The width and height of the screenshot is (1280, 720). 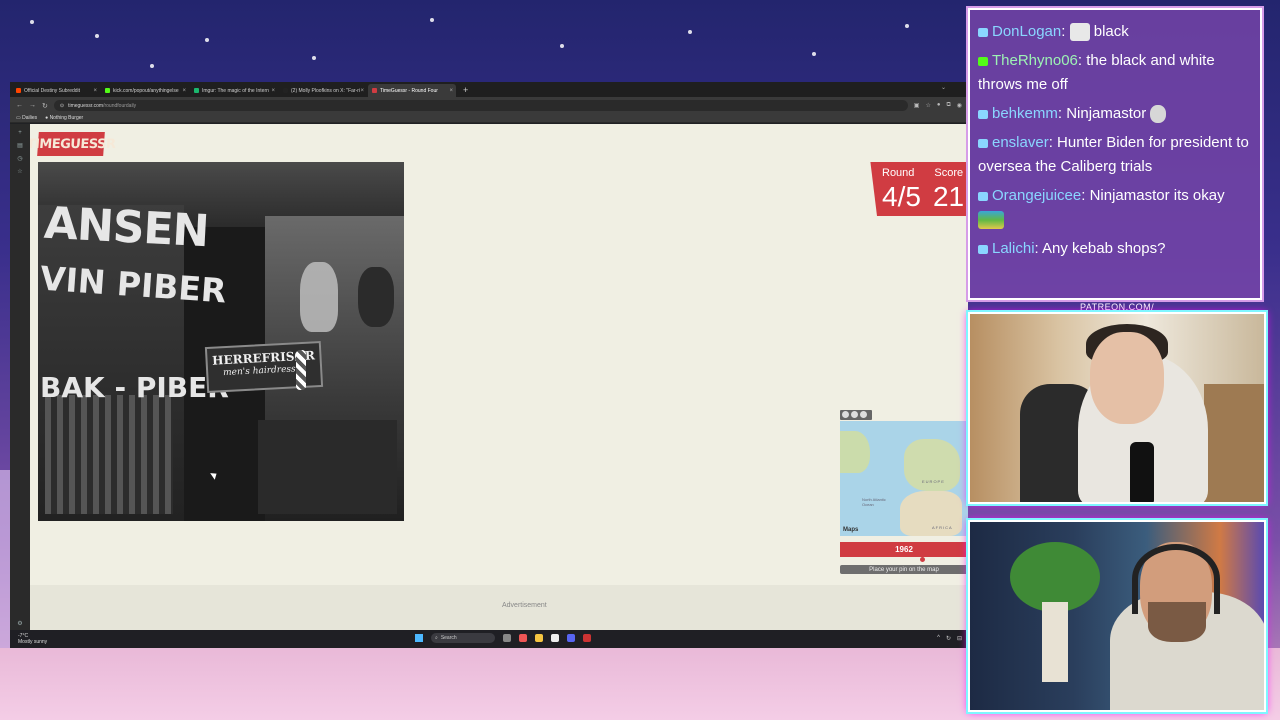 I want to click on sidebar-history-icon: ◷, so click(x=19, y=158).